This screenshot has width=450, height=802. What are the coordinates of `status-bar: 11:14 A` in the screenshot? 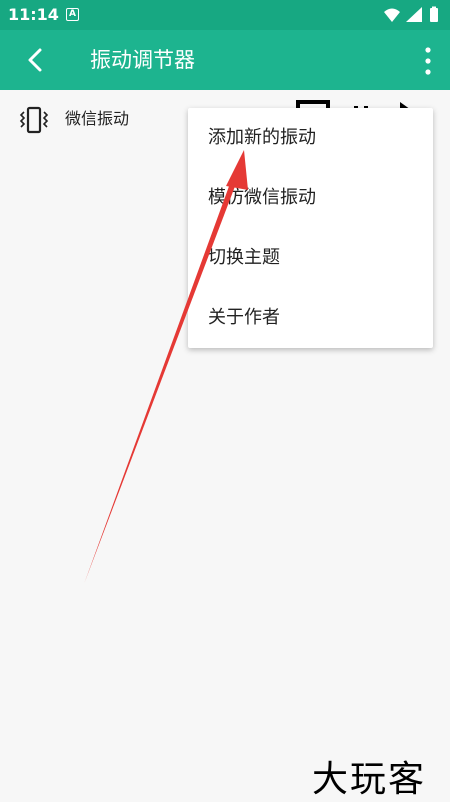 It's located at (225, 15).